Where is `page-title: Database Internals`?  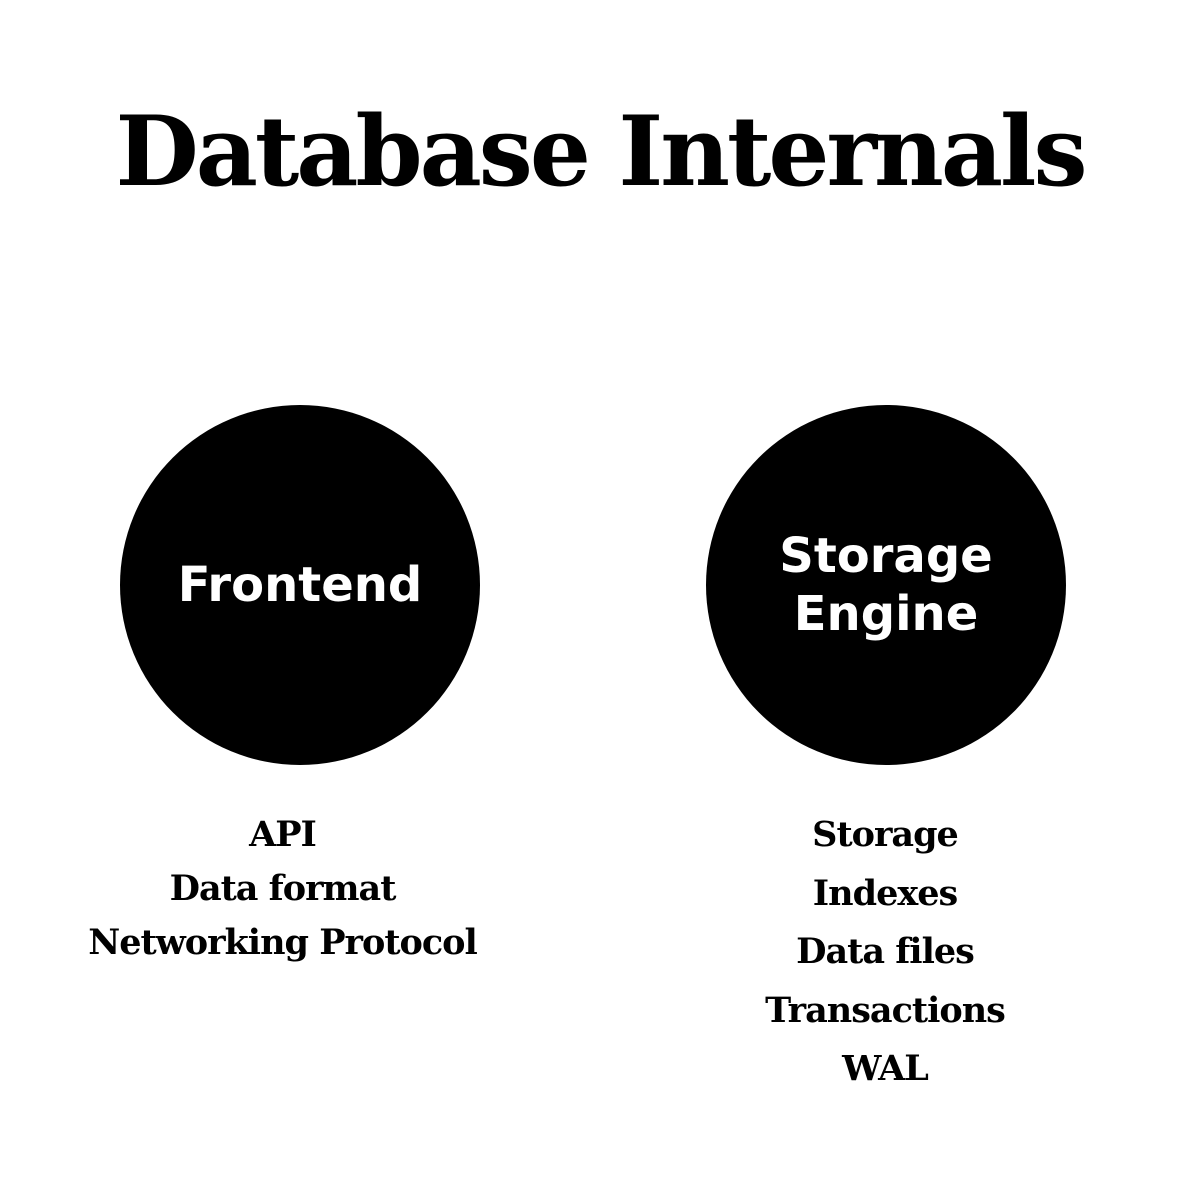 page-title: Database Internals is located at coordinates (601, 151).